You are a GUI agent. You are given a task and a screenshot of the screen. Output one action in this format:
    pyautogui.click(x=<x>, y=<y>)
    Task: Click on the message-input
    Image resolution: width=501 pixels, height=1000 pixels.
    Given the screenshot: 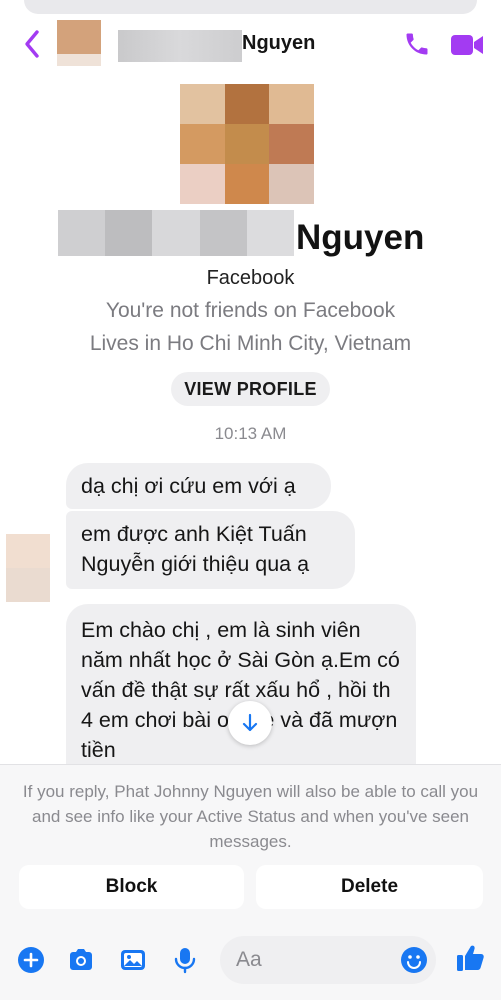 What is the action you would take?
    pyautogui.click(x=311, y=960)
    